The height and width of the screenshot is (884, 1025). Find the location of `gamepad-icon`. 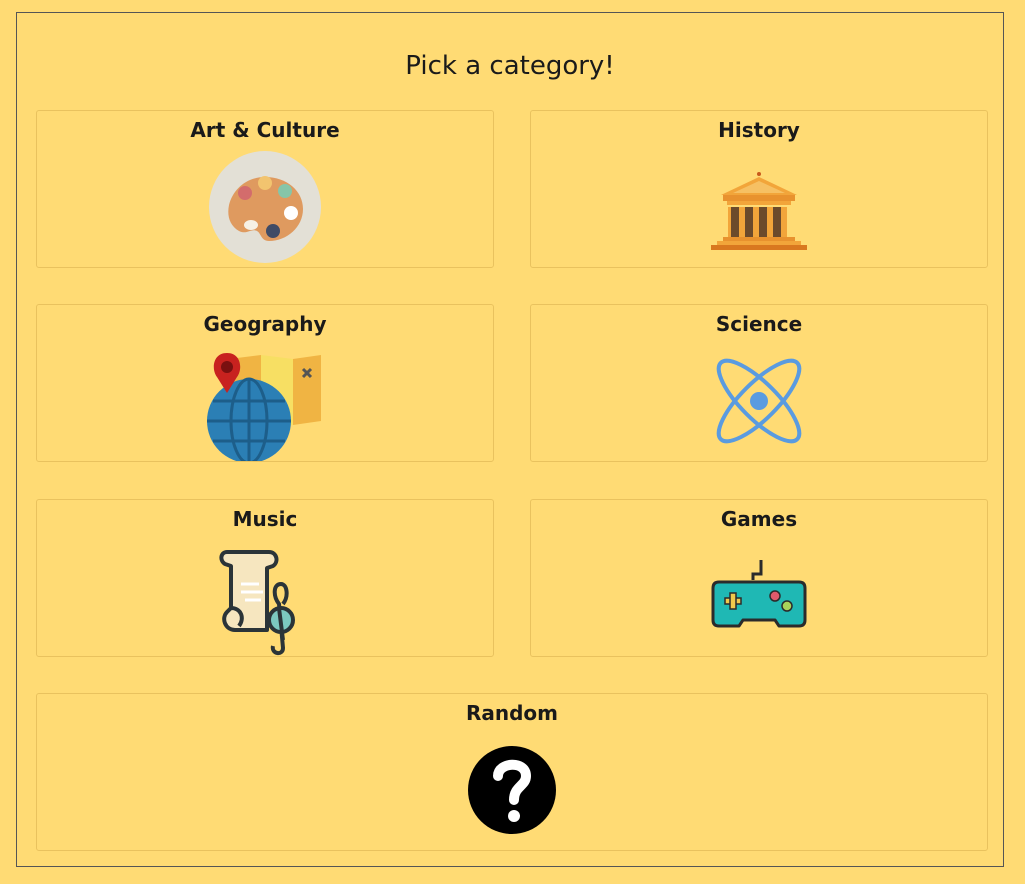

gamepad-icon is located at coordinates (759, 598).